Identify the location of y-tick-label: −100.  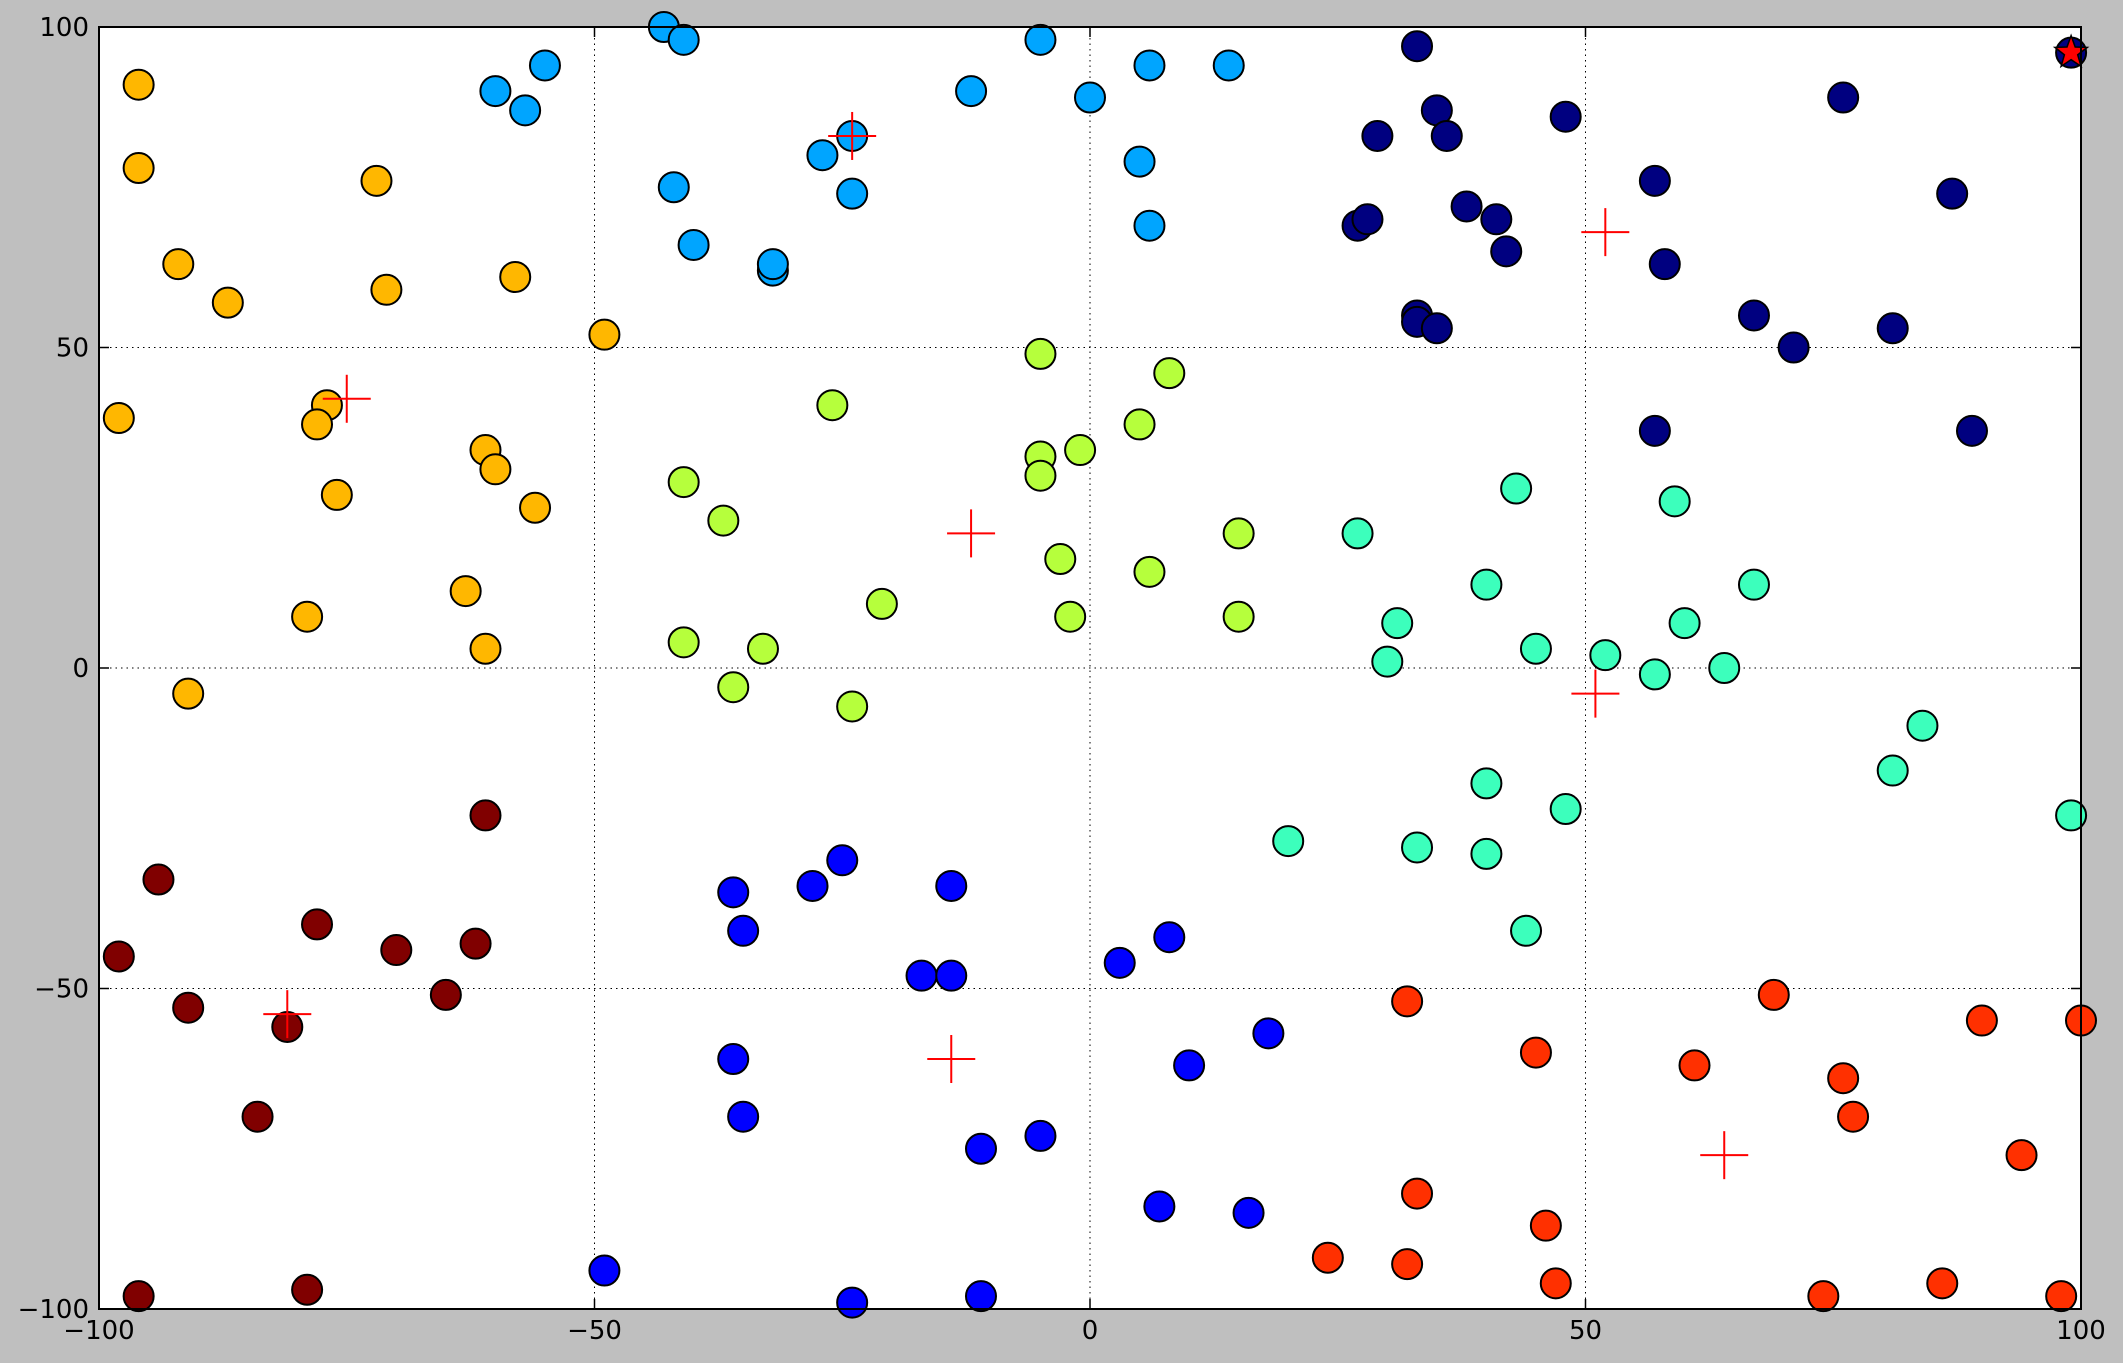
(53, 1310).